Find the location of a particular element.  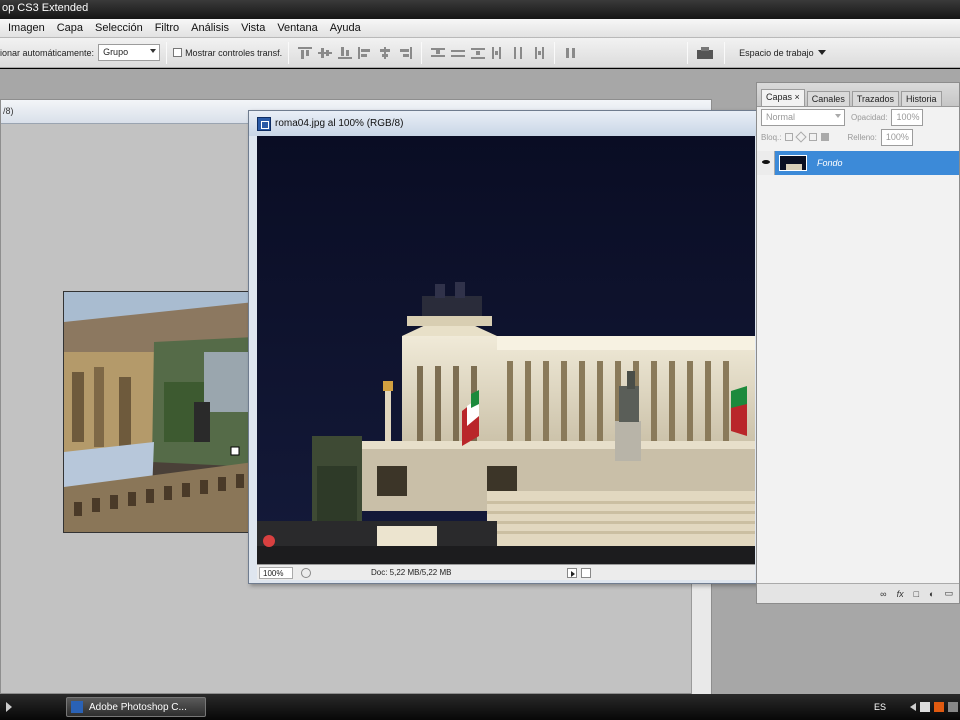

scroll-left-button is located at coordinates (586, 572).